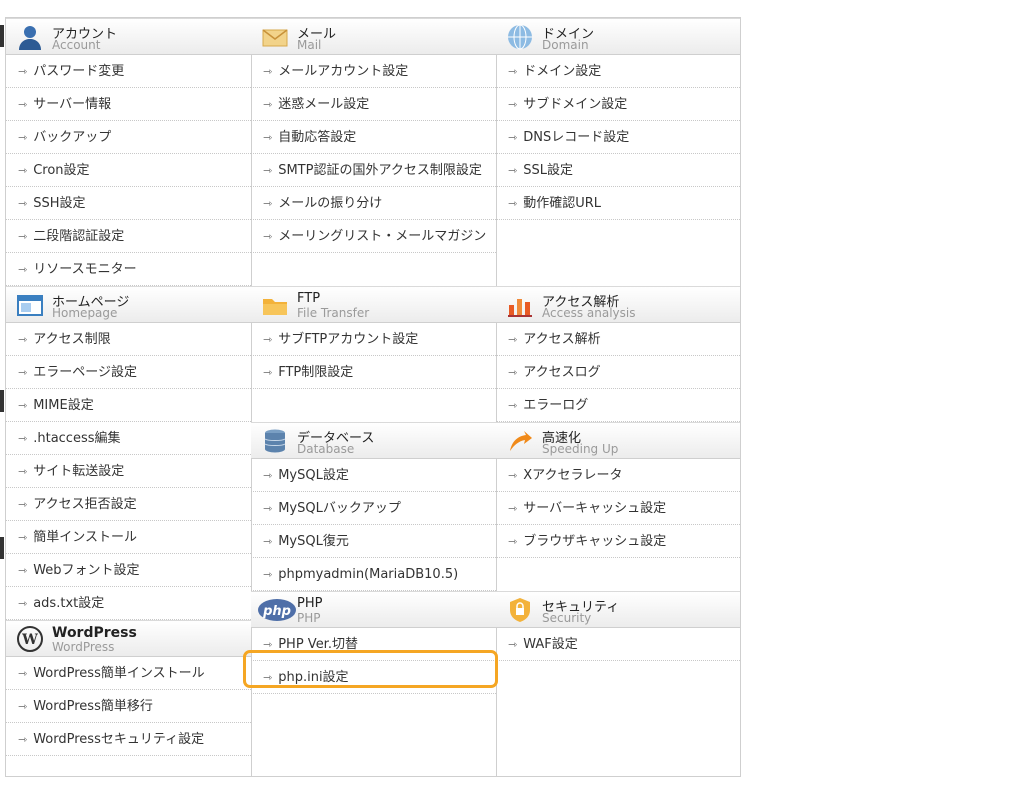  Describe the element at coordinates (128, 269) in the screenshot. I see `menu-link-account-6: ⇾ リソースモニター` at that location.